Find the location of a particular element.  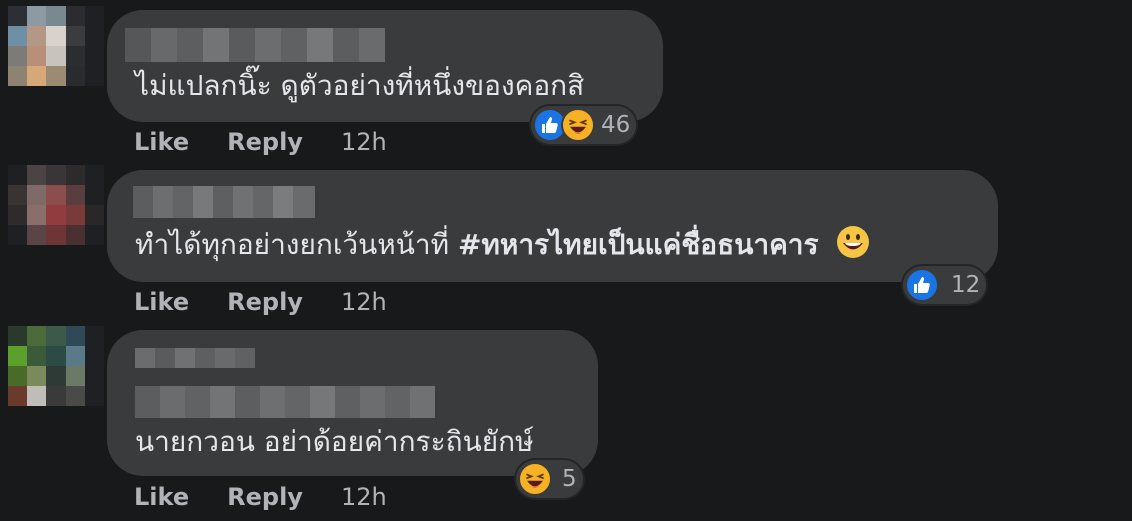

reaction-count: 12 is located at coordinates (966, 285).